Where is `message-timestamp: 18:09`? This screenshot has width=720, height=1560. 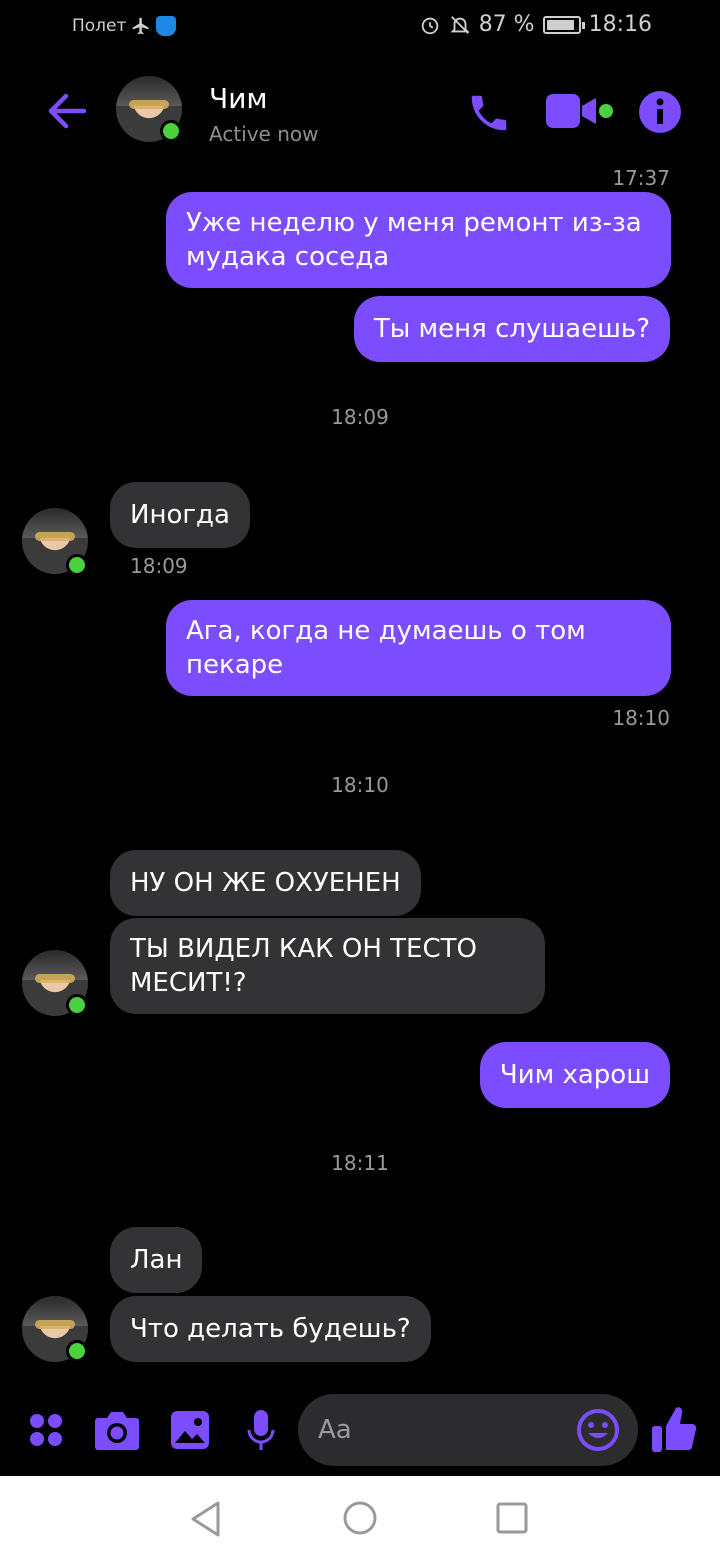 message-timestamp: 18:09 is located at coordinates (159, 566).